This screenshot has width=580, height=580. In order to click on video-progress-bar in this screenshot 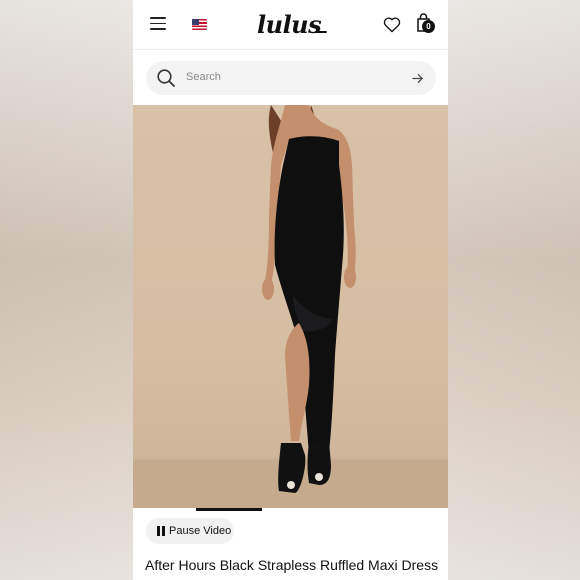, I will do `click(290, 509)`.